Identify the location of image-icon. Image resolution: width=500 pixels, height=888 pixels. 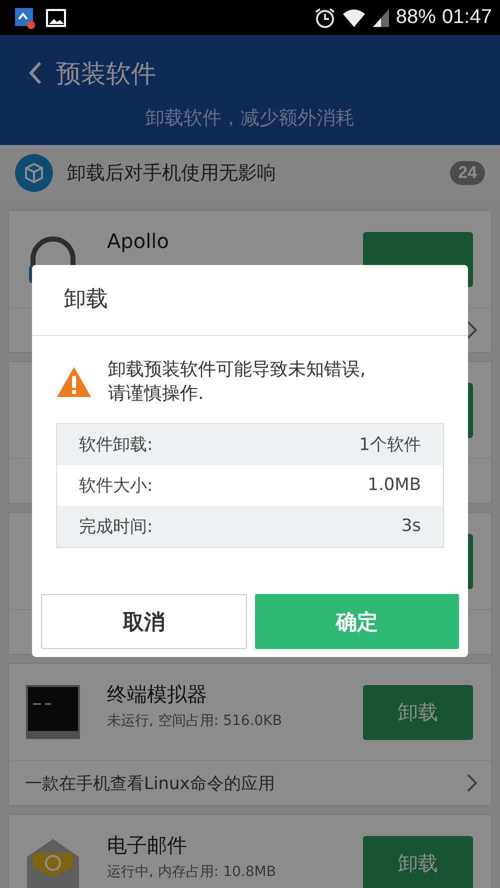
(56, 17).